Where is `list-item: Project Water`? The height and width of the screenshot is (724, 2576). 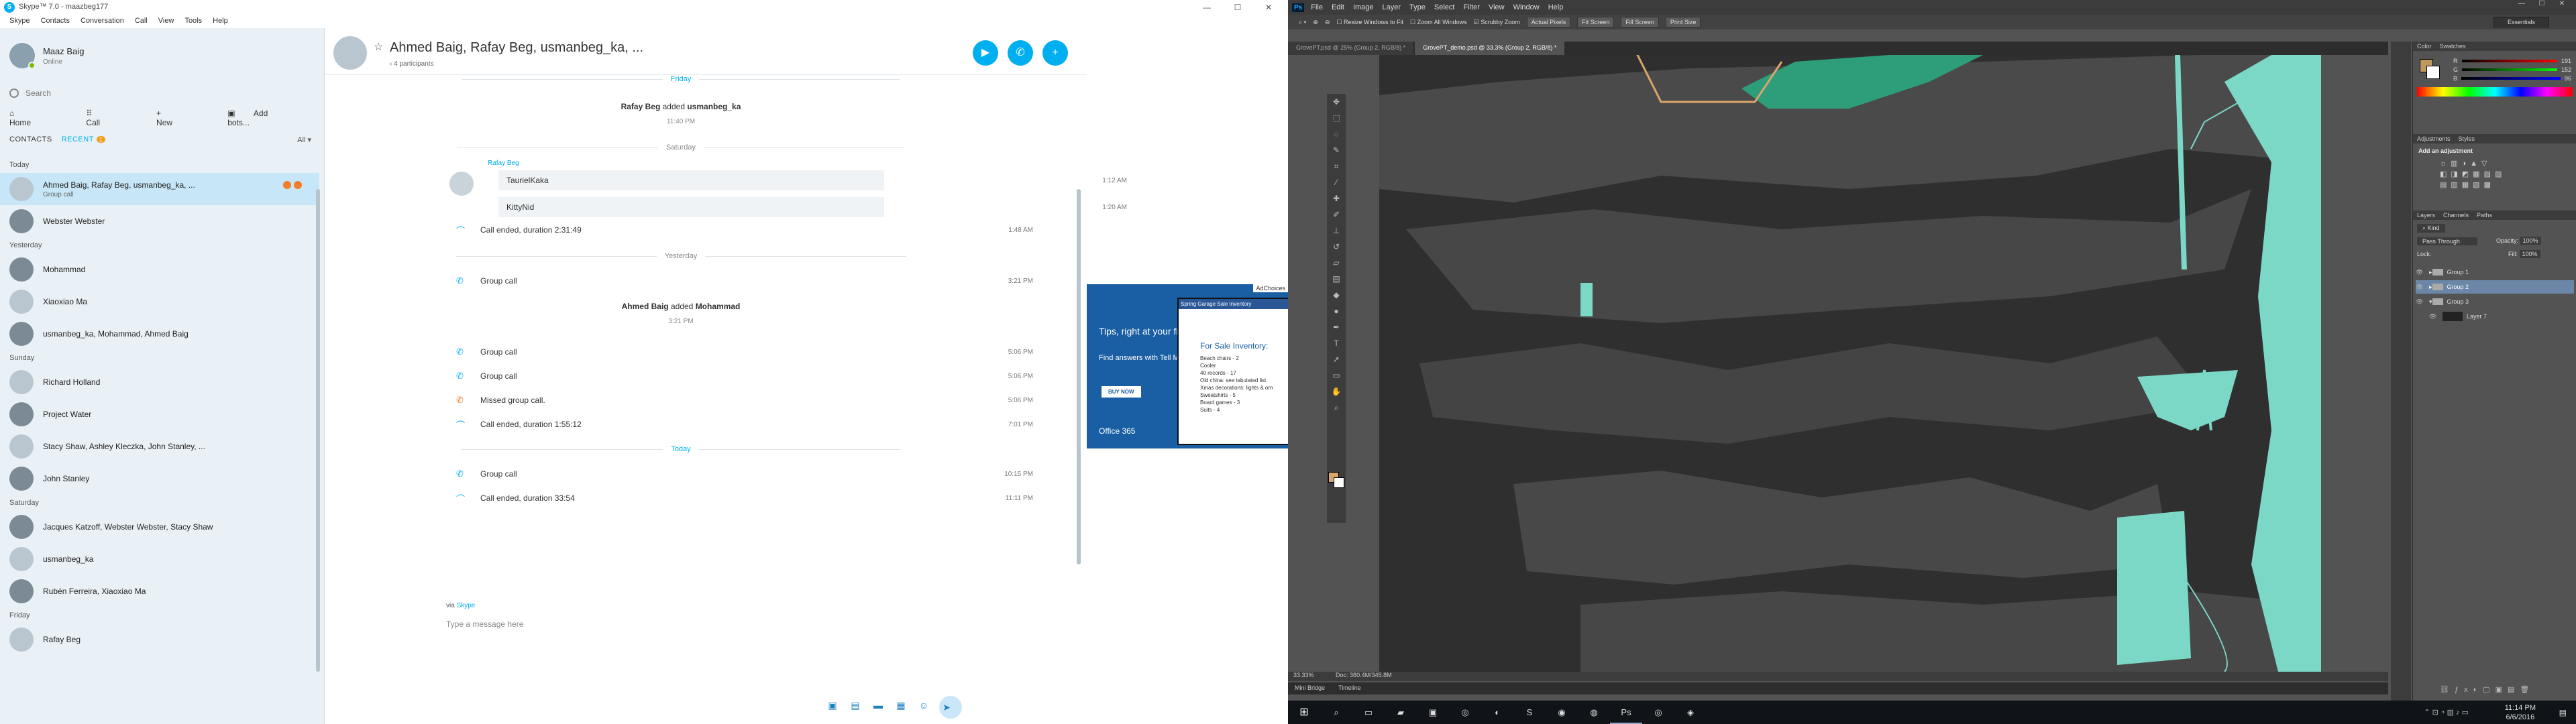 list-item: Project Water is located at coordinates (159, 414).